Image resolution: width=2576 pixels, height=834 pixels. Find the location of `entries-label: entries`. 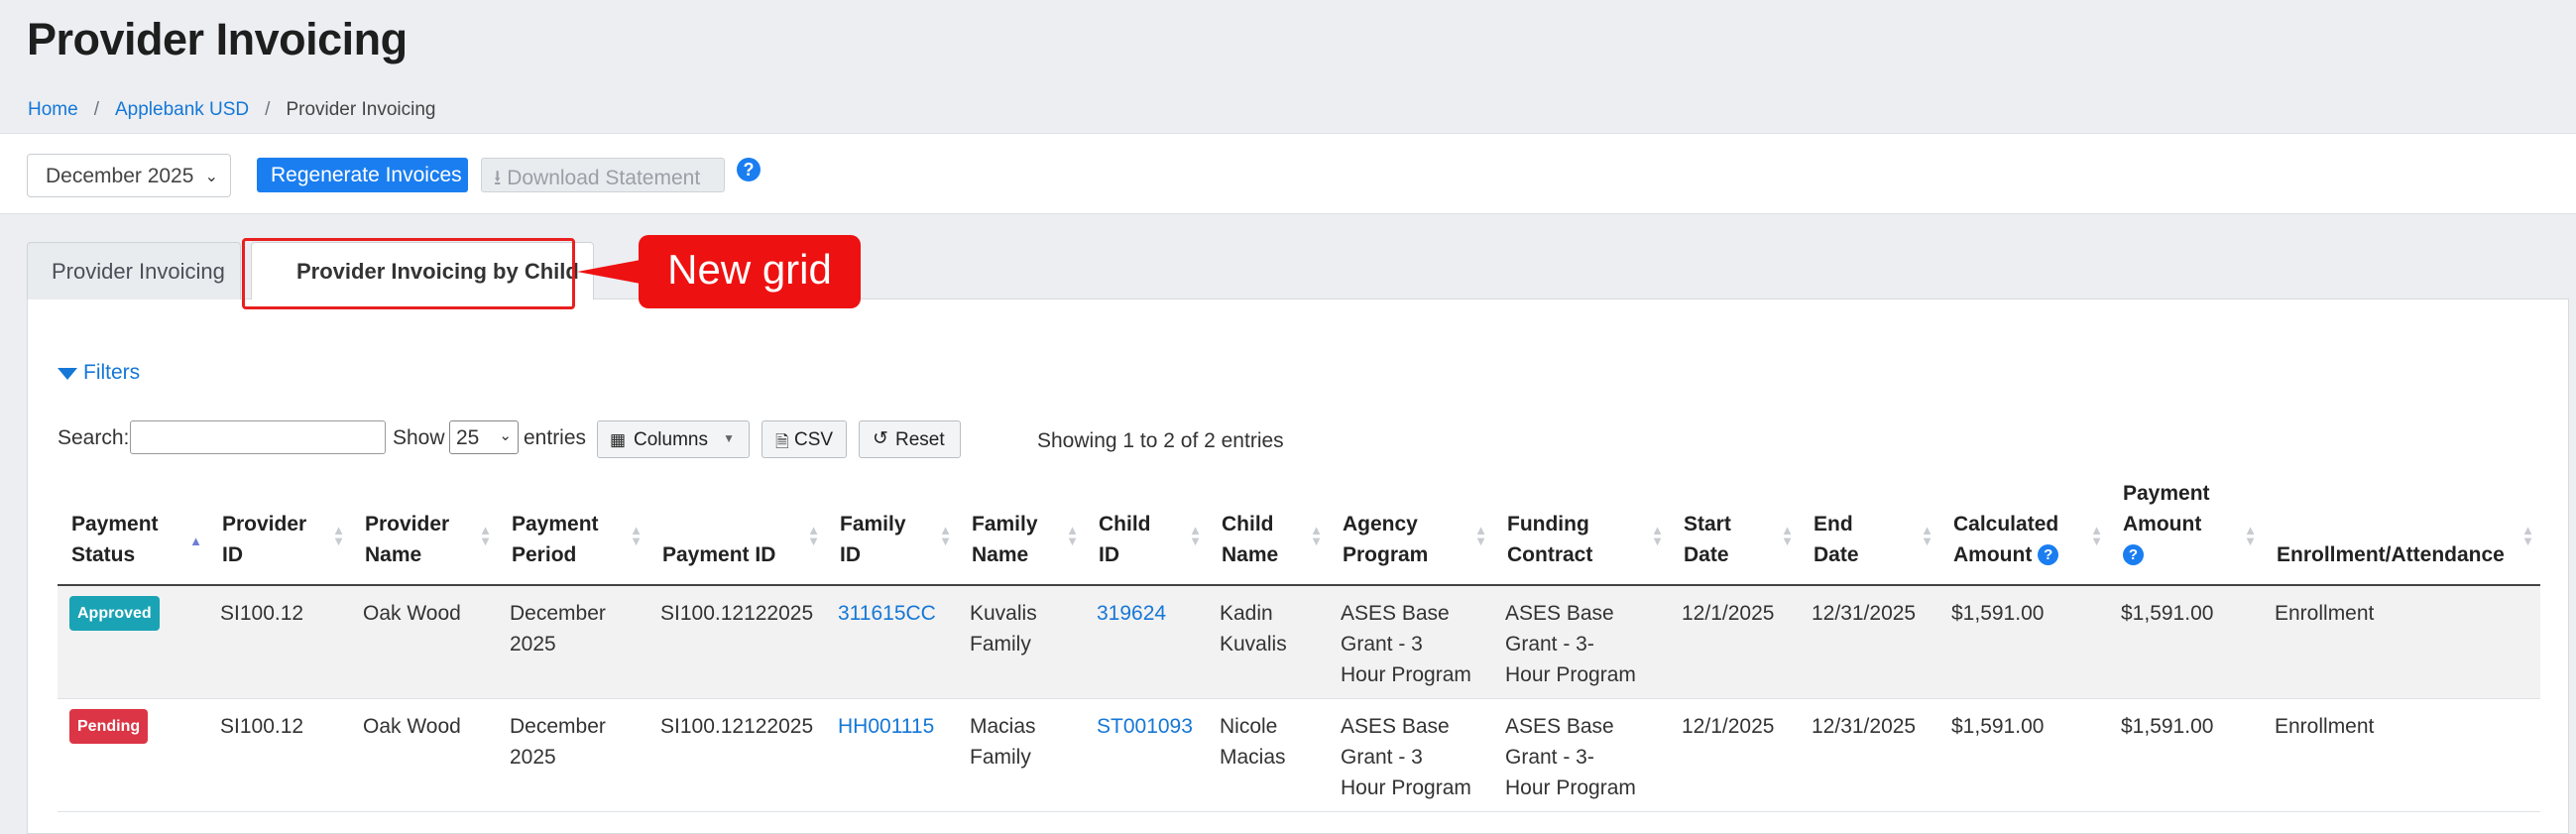

entries-label: entries is located at coordinates (555, 437).